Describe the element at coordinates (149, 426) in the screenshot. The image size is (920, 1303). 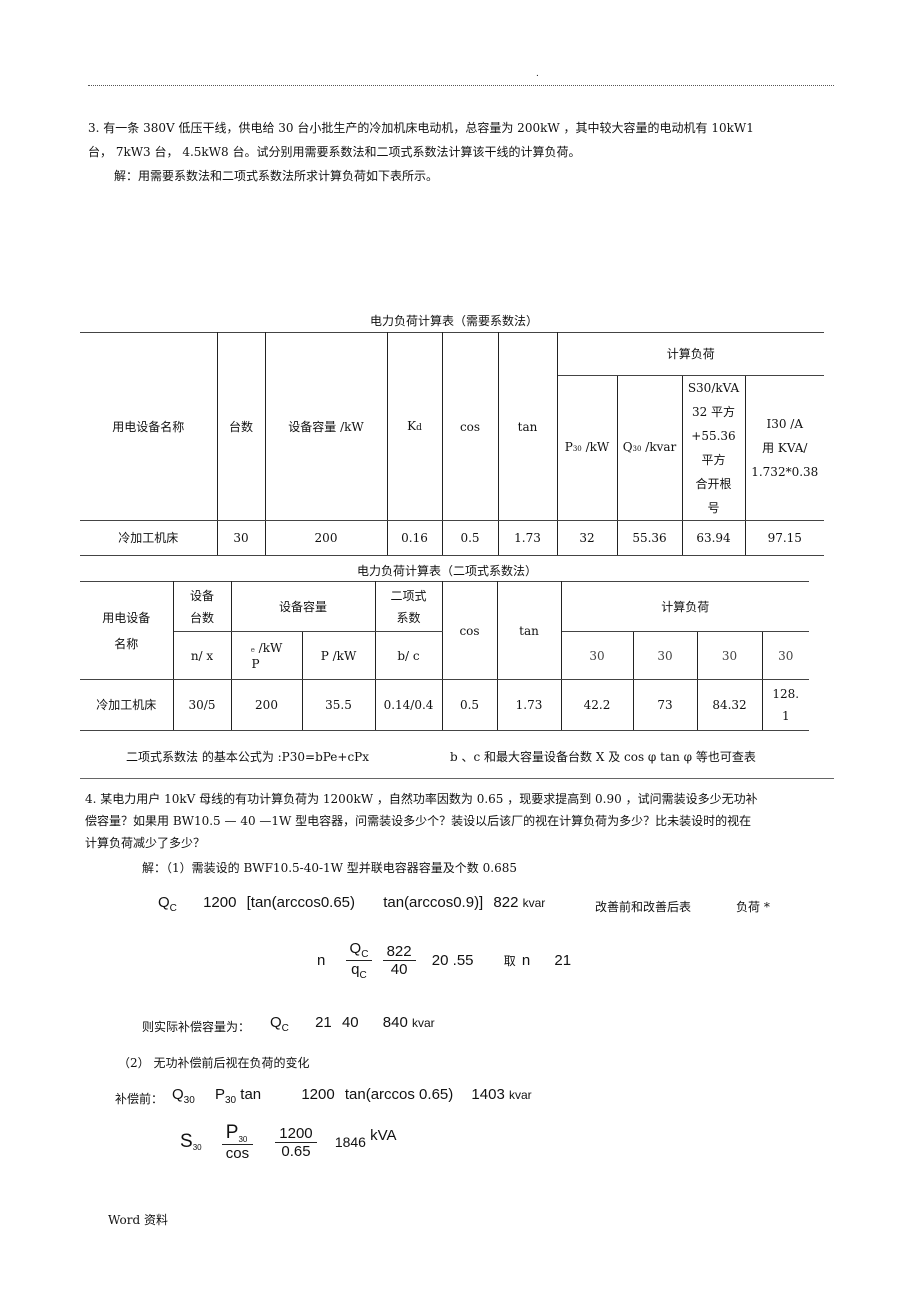
I see `th-device-name: 用电设备名称` at that location.